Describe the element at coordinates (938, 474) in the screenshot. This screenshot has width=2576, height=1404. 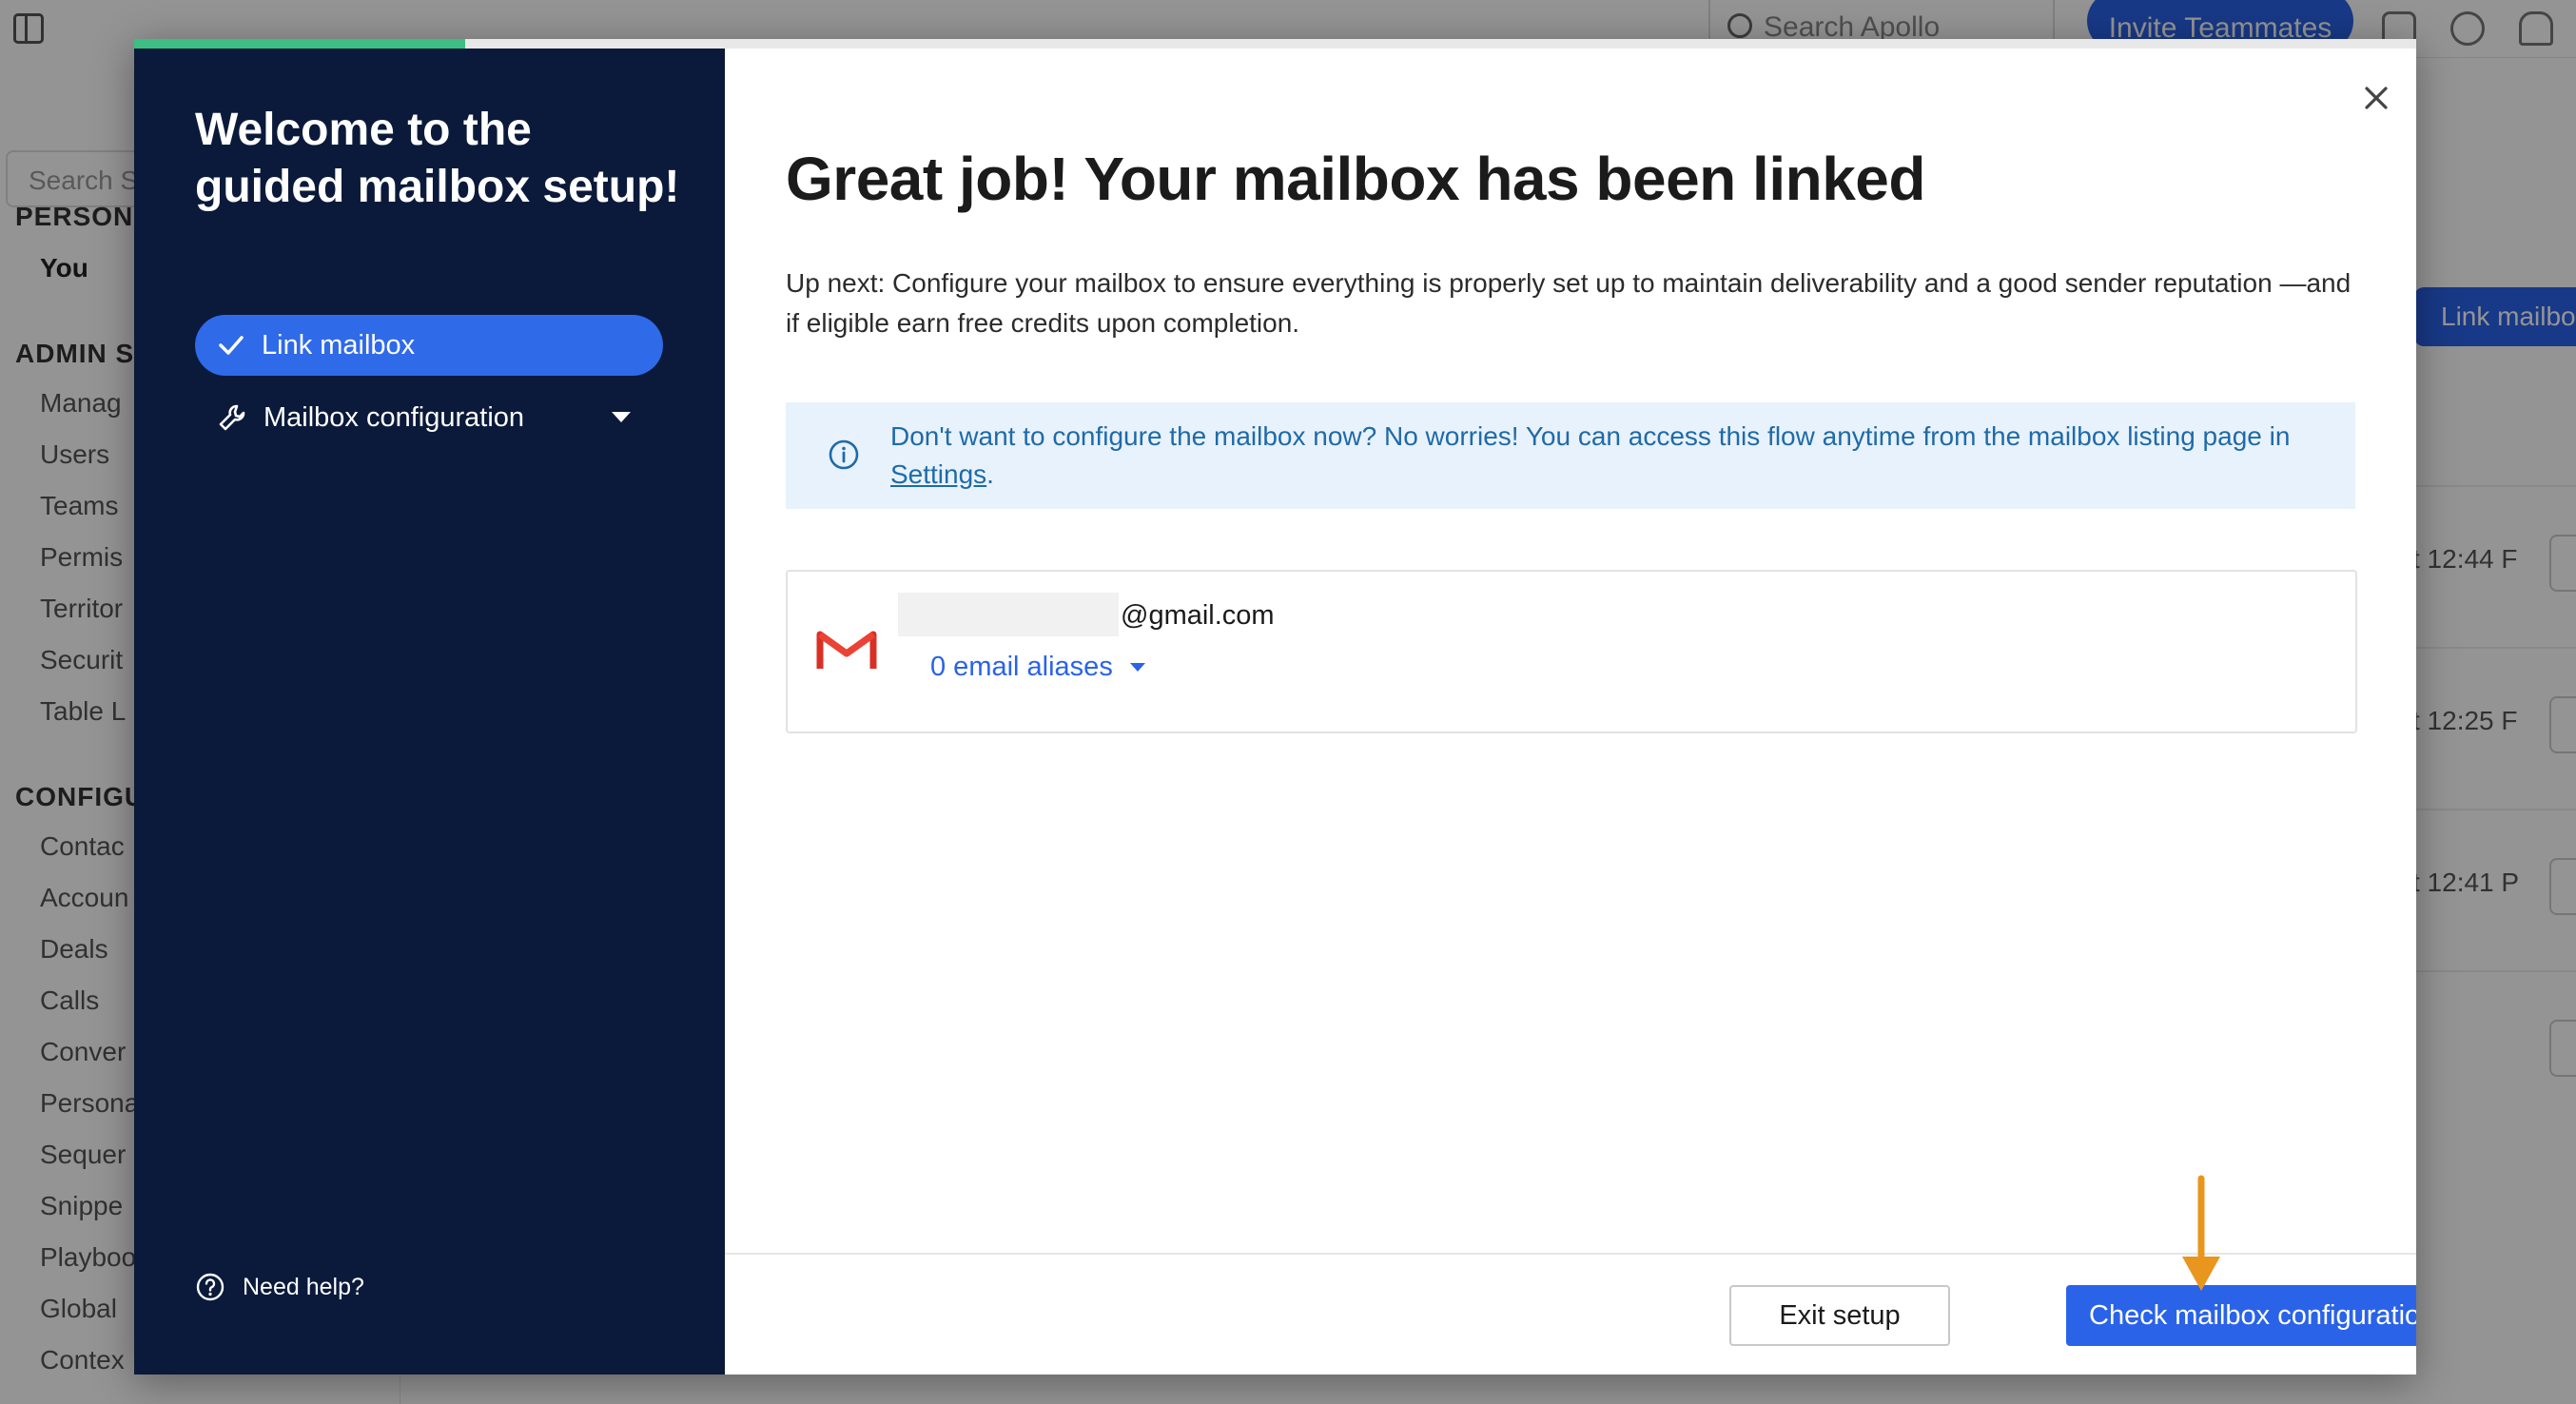
I see `settings-link: Settings` at that location.